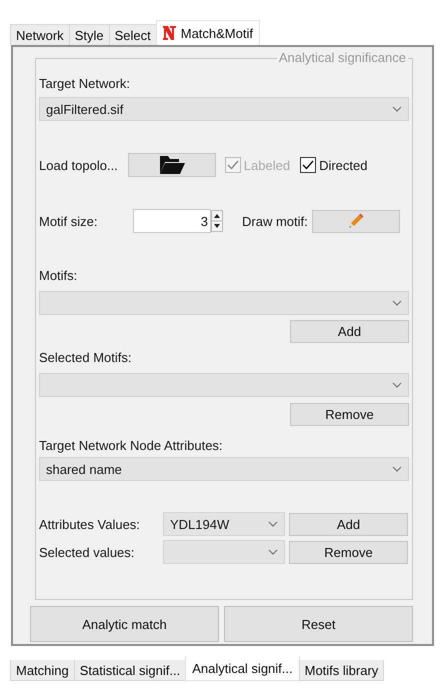 The image size is (442, 688). Describe the element at coordinates (40, 34) in the screenshot. I see `tab: Network` at that location.